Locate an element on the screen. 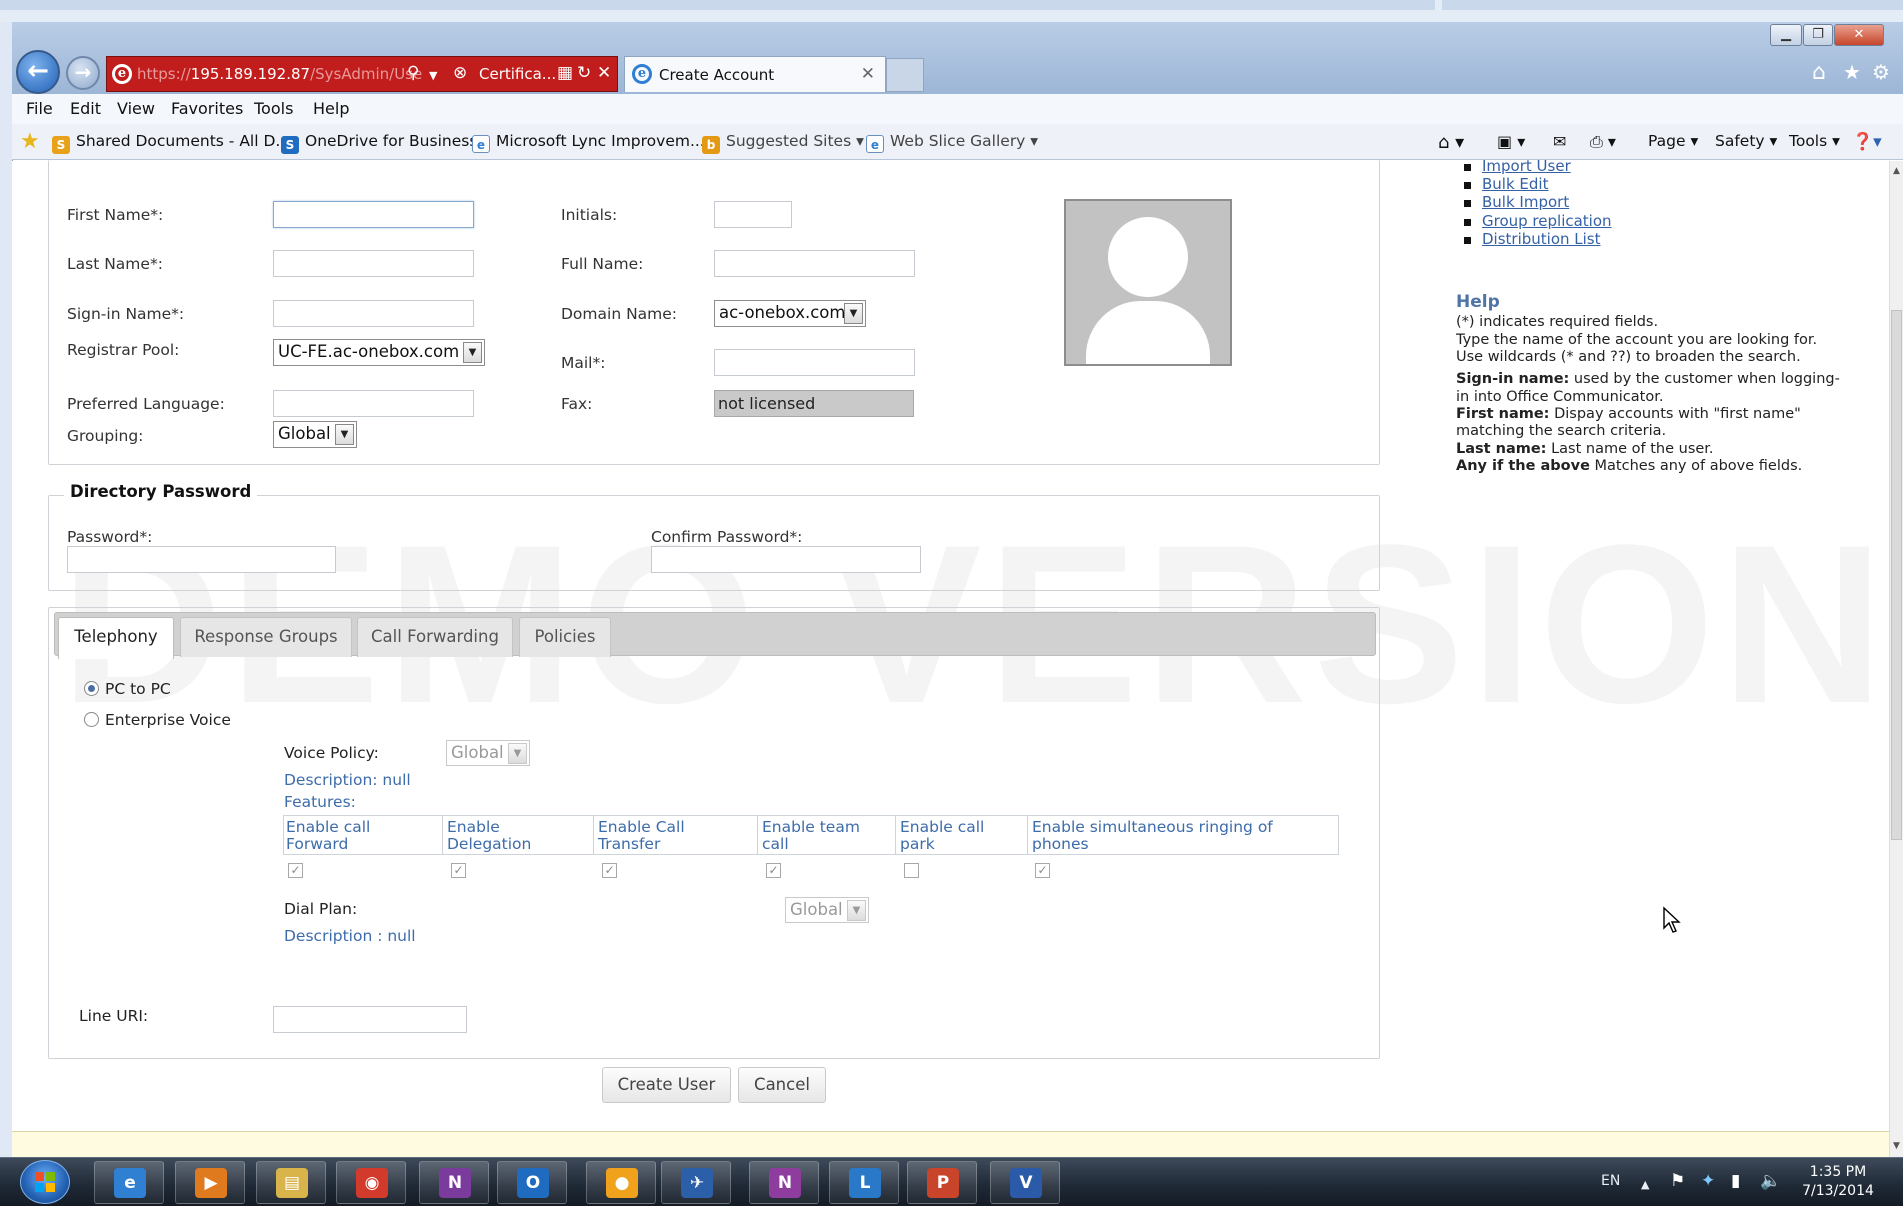 Image resolution: width=1903 pixels, height=1206 pixels. forward-button: → is located at coordinates (83, 73).